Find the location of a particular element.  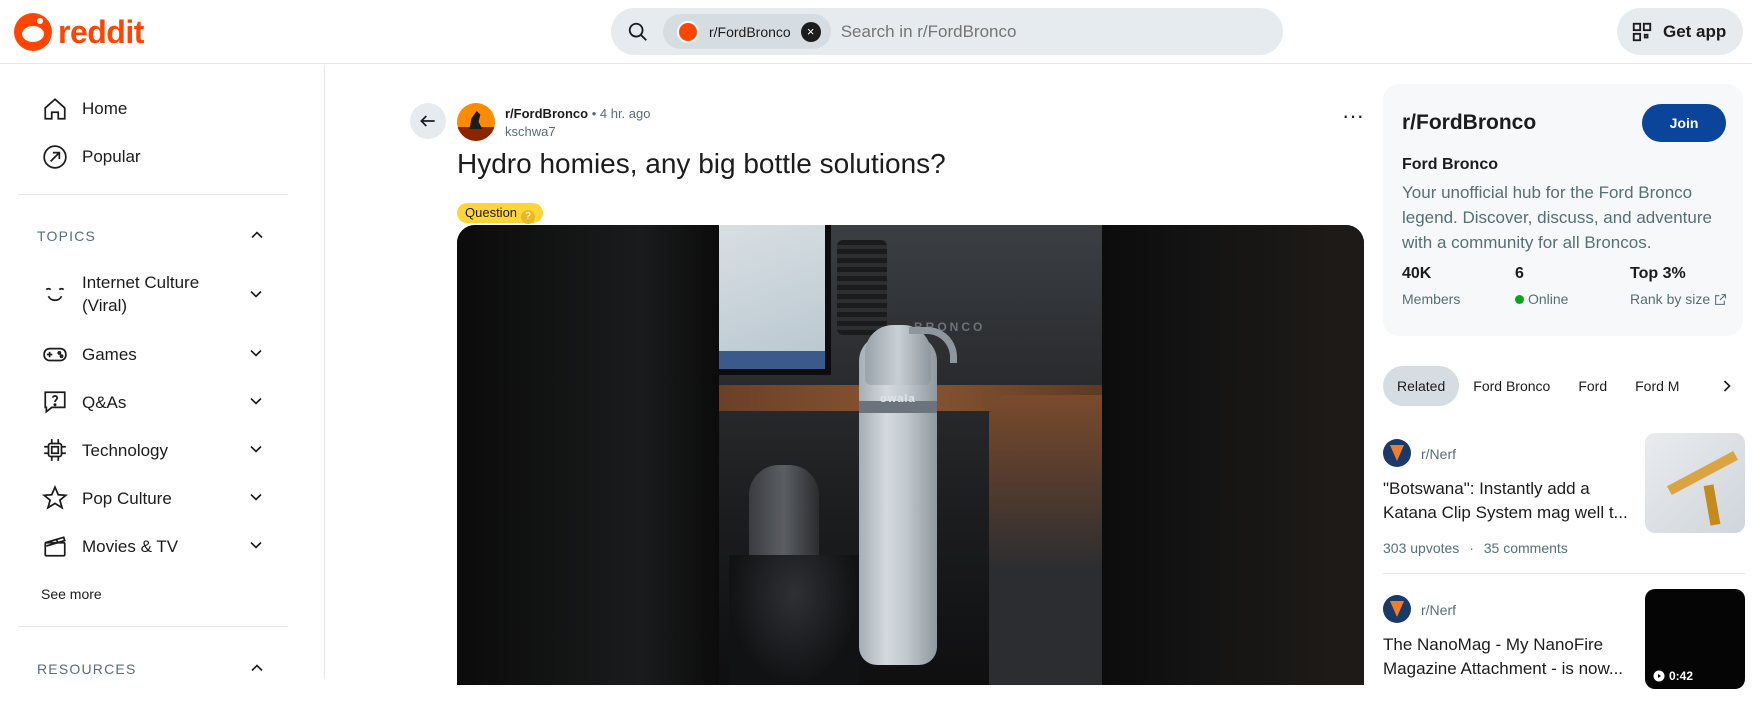

community-title: Ford Bronco is located at coordinates (1450, 164).